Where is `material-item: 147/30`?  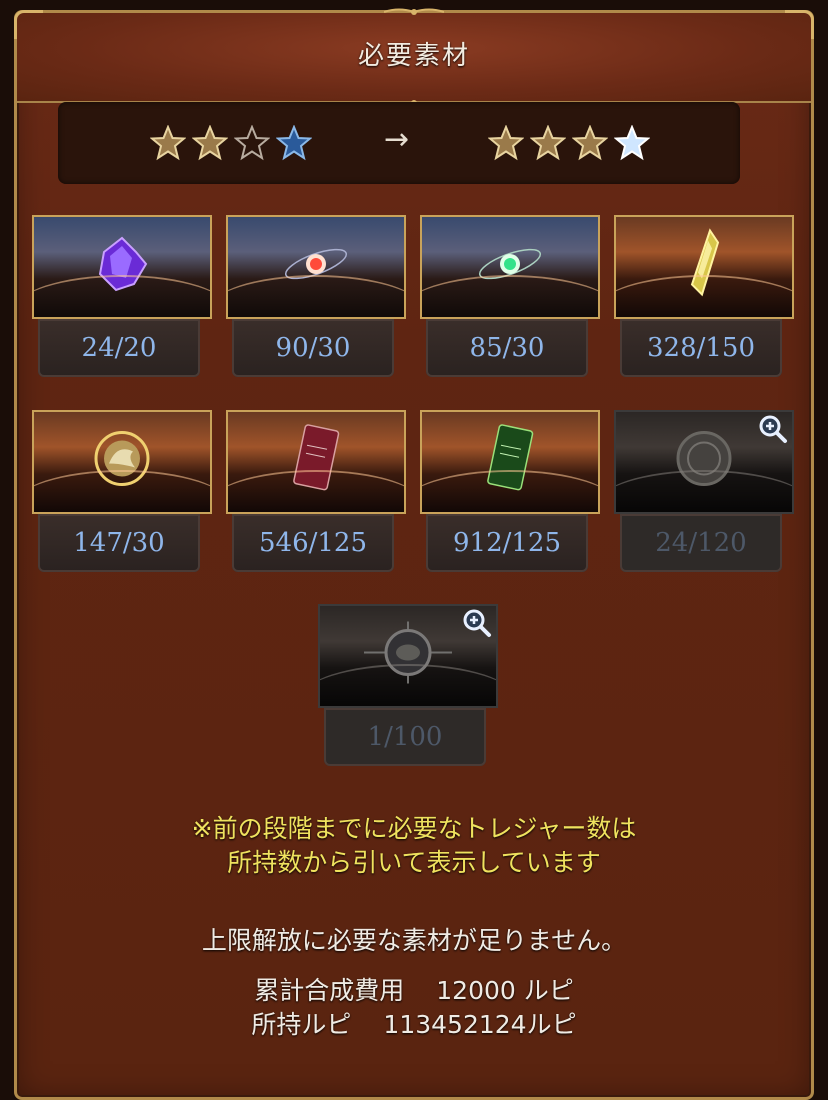
material-item: 147/30 is located at coordinates (122, 492).